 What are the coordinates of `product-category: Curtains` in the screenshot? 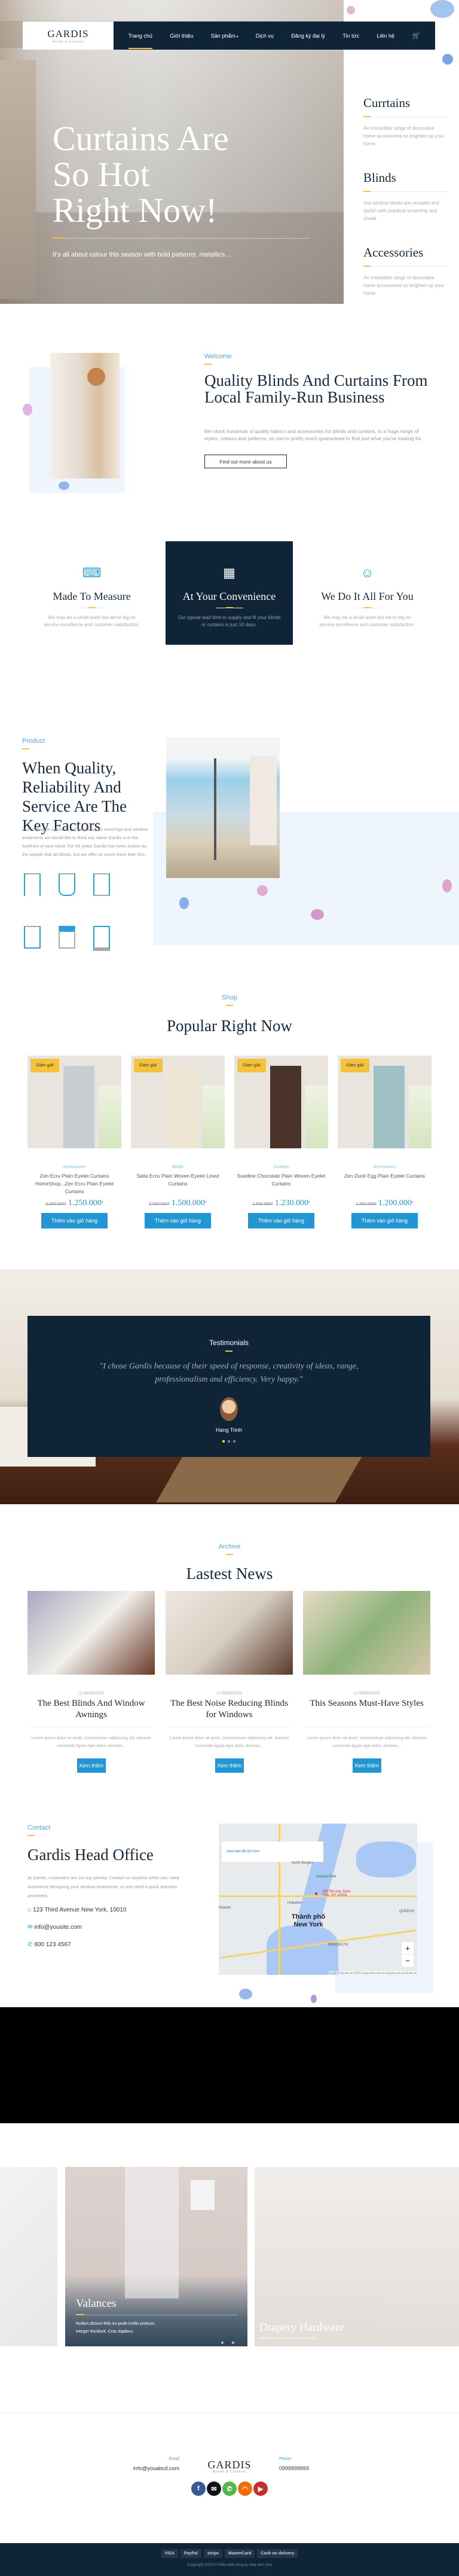 It's located at (281, 1167).